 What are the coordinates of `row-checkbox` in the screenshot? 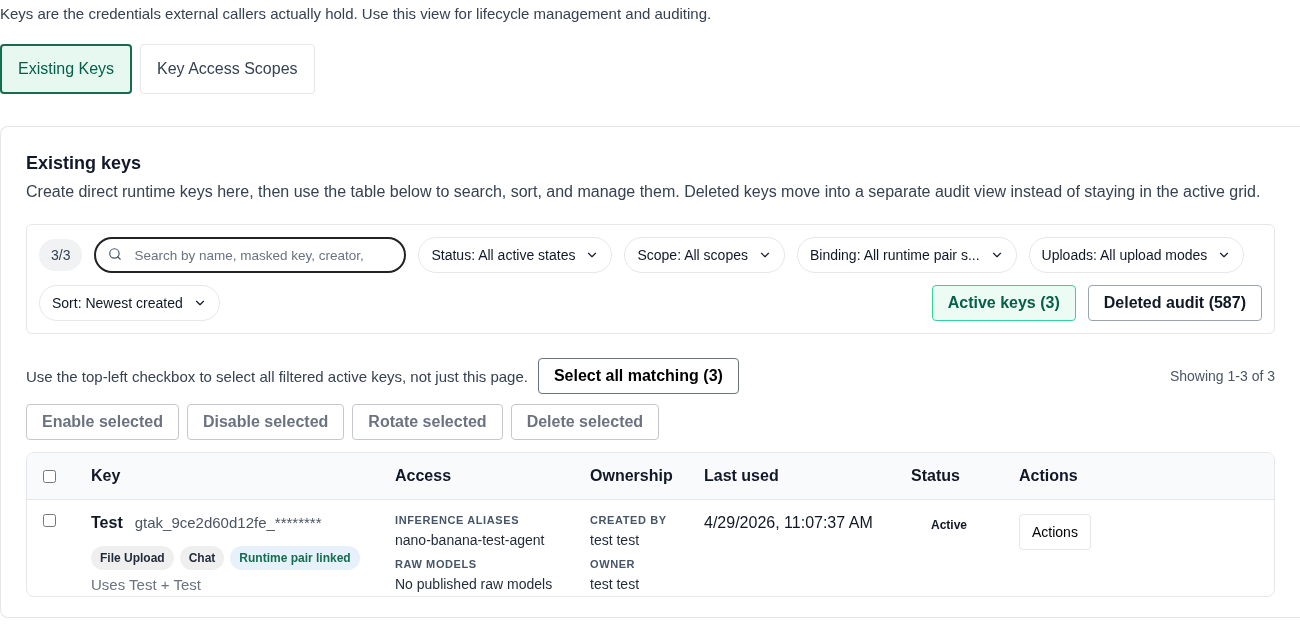 It's located at (49, 520).